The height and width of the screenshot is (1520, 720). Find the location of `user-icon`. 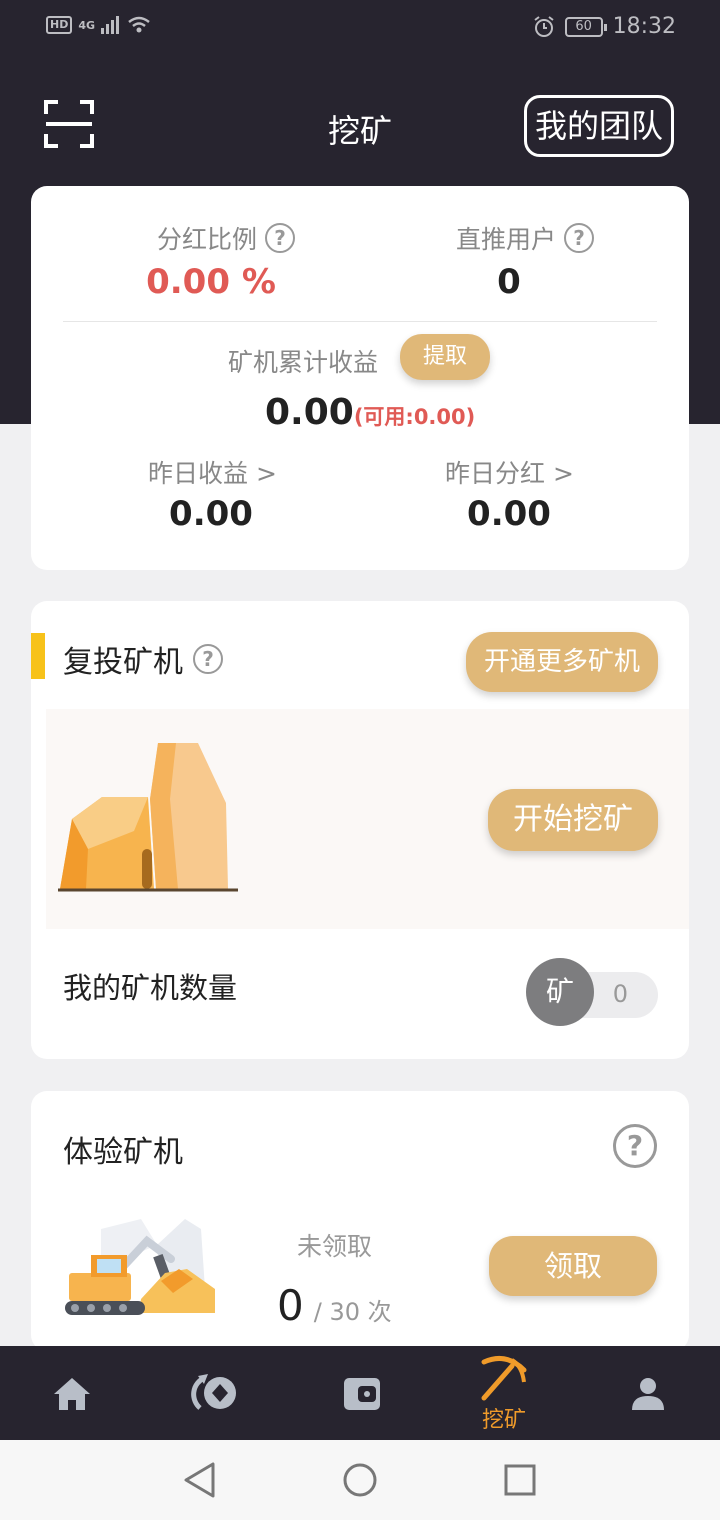

user-icon is located at coordinates (648, 1394).